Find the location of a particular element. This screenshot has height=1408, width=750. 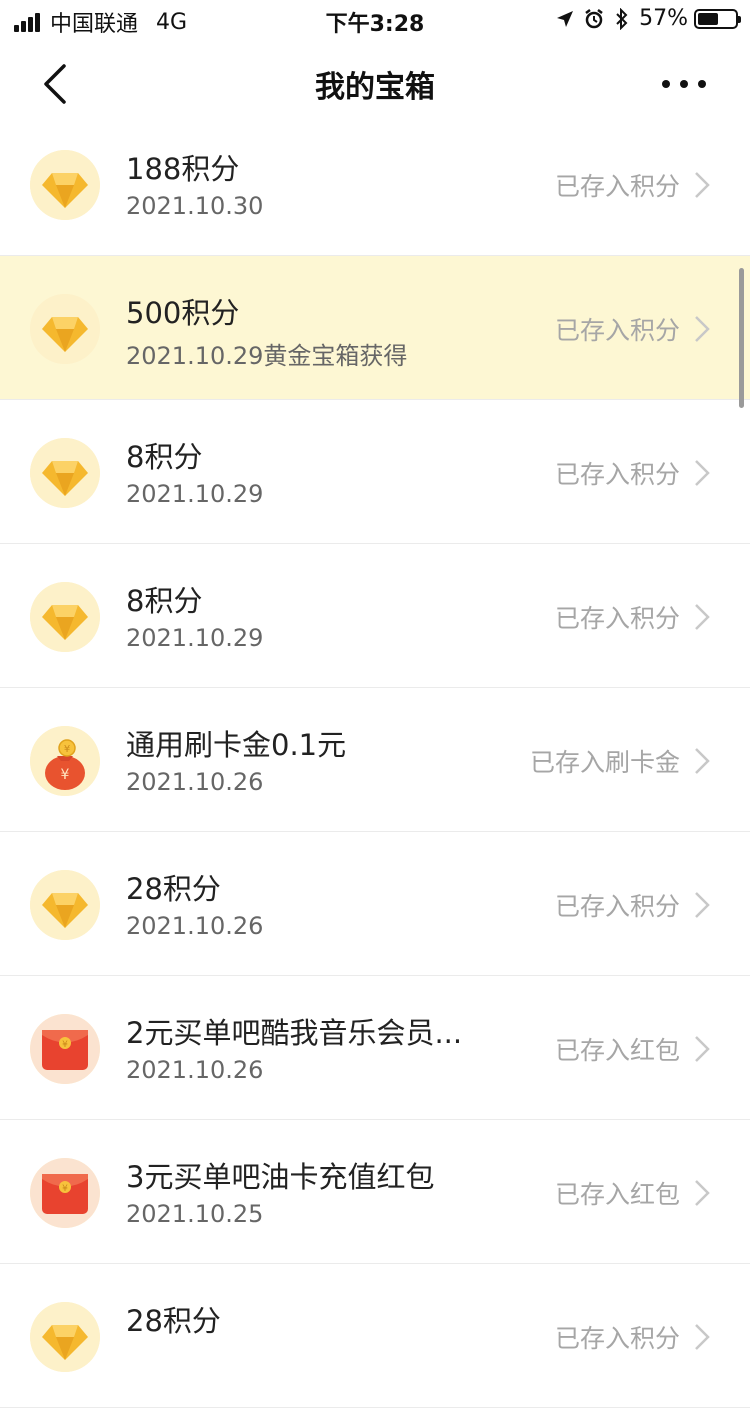

list-item: 500积分 2021.10.29黄金宝箱获得 已存入积分 is located at coordinates (375, 328).